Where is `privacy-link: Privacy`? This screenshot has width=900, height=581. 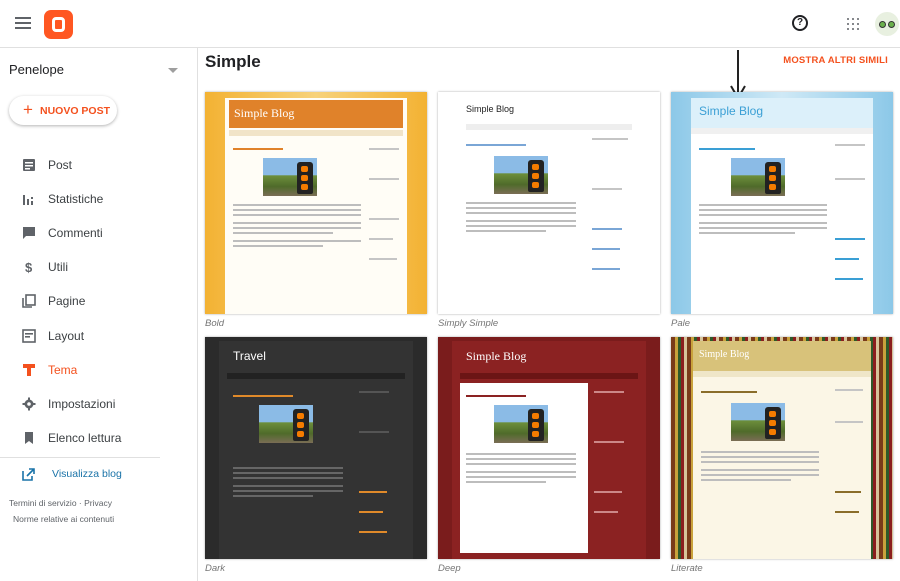 privacy-link: Privacy is located at coordinates (98, 503).